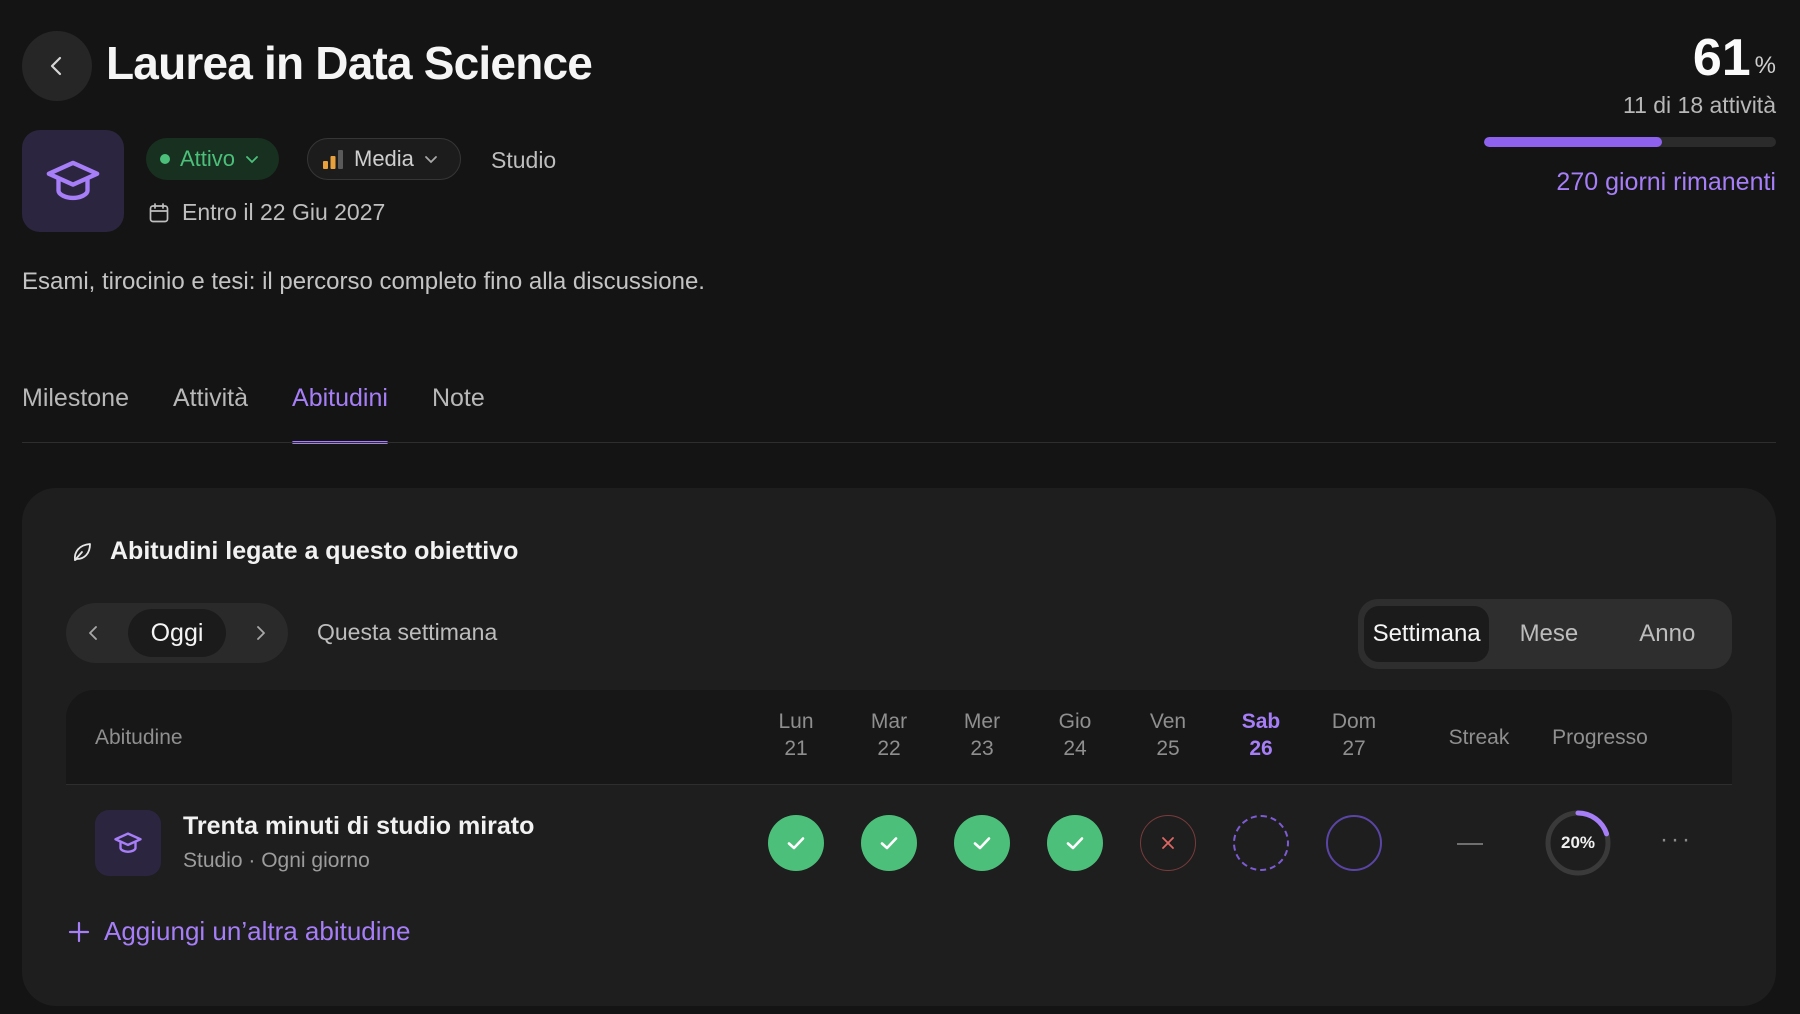  I want to click on date-navigator: Oggi, so click(177, 633).